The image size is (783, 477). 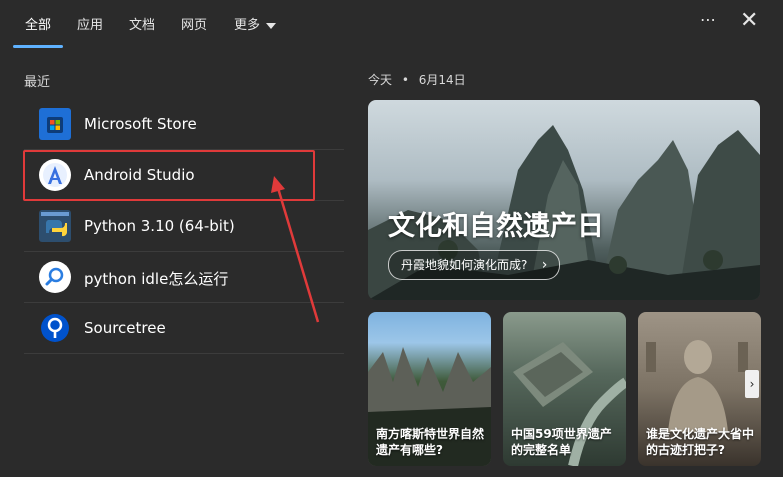 I want to click on card-caption: 南方喀斯特世界自然遗产有哪些?, so click(x=430, y=442).